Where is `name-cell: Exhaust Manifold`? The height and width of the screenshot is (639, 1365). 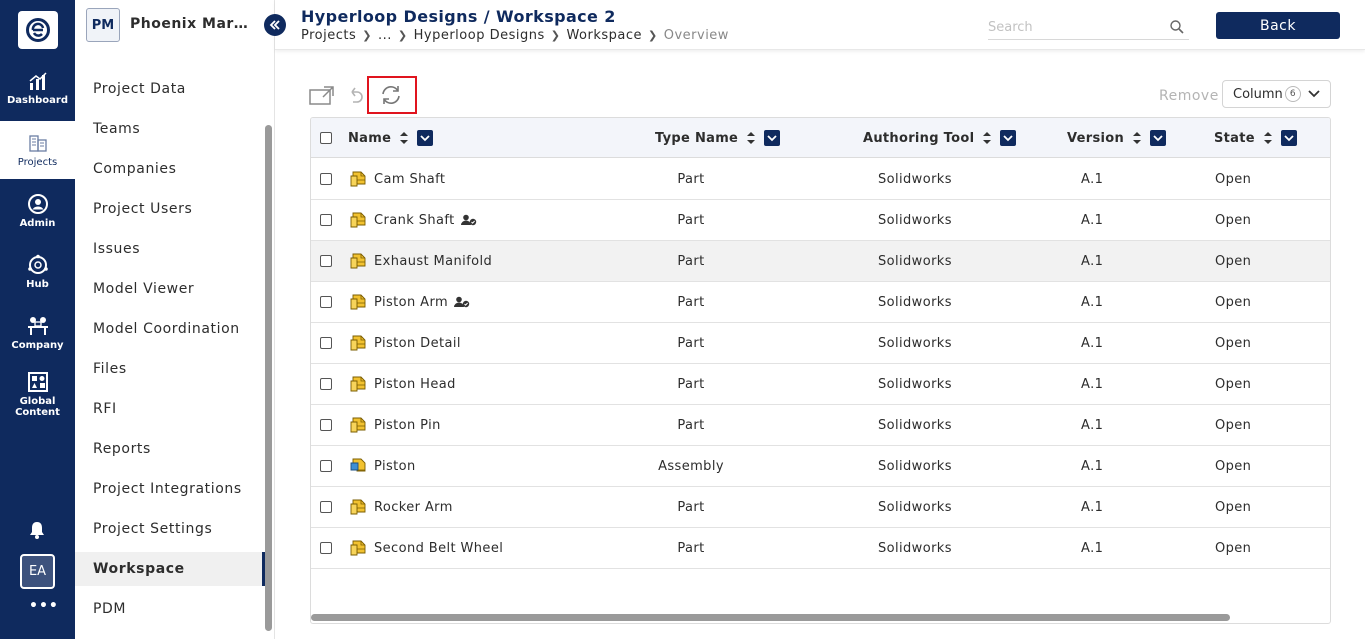 name-cell: Exhaust Manifold is located at coordinates (420, 261).